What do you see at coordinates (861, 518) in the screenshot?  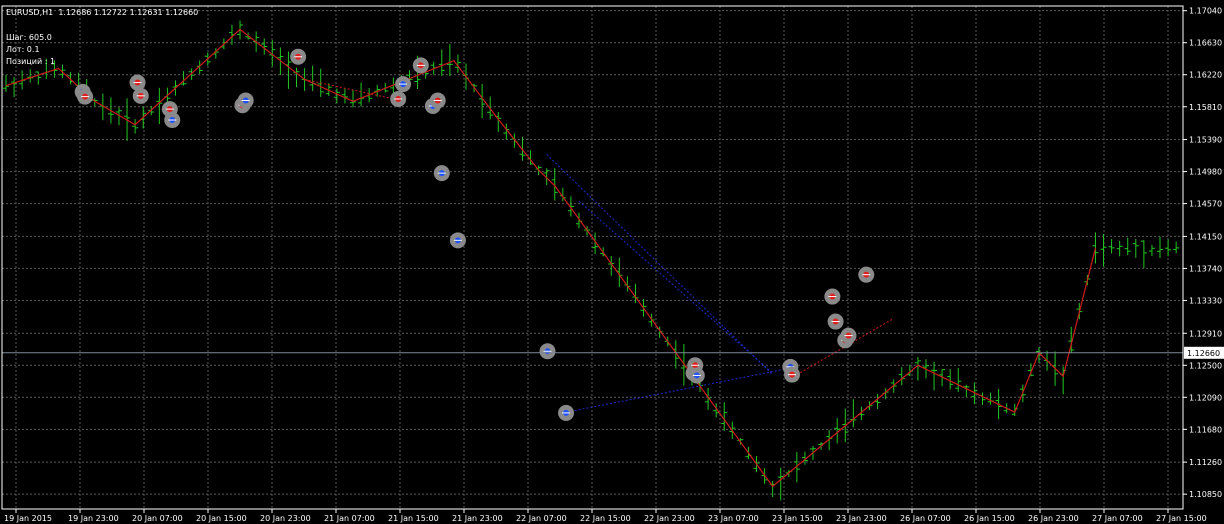 I see `time-tick-label: 23 Jan 23:00` at bounding box center [861, 518].